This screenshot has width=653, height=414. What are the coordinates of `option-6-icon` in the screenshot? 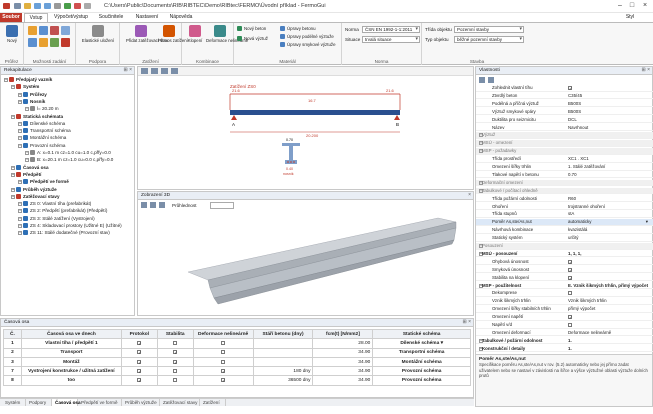 It's located at (43, 42).